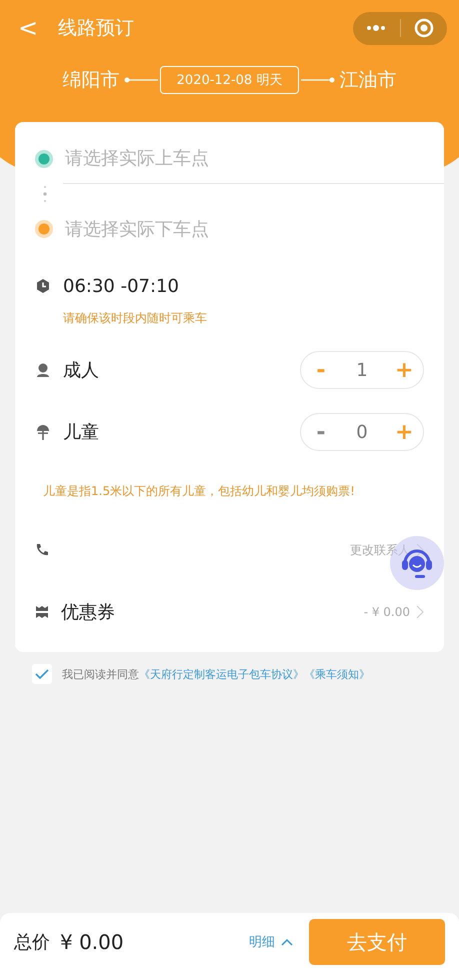 The height and width of the screenshot is (971, 459). Describe the element at coordinates (337, 674) in the screenshot. I see `agreement-link: 《乘车须知》` at that location.